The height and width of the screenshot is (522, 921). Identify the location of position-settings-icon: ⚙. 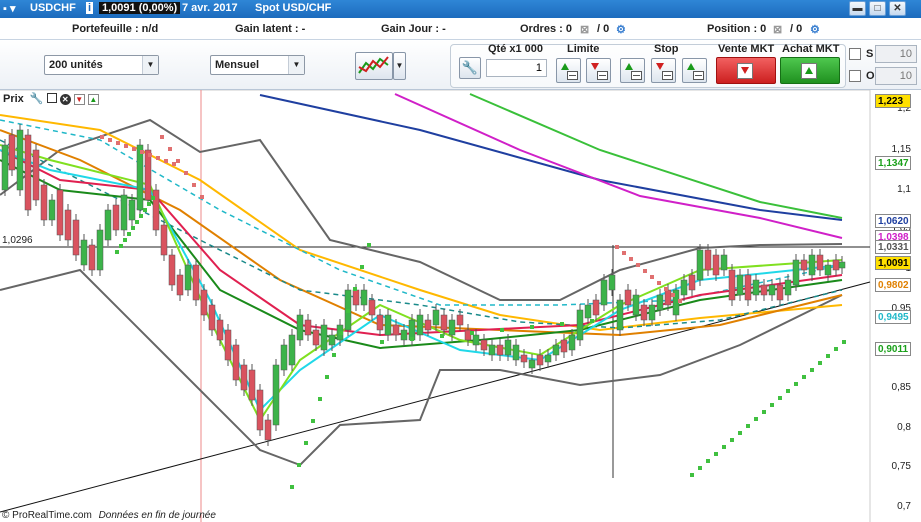
(815, 29).